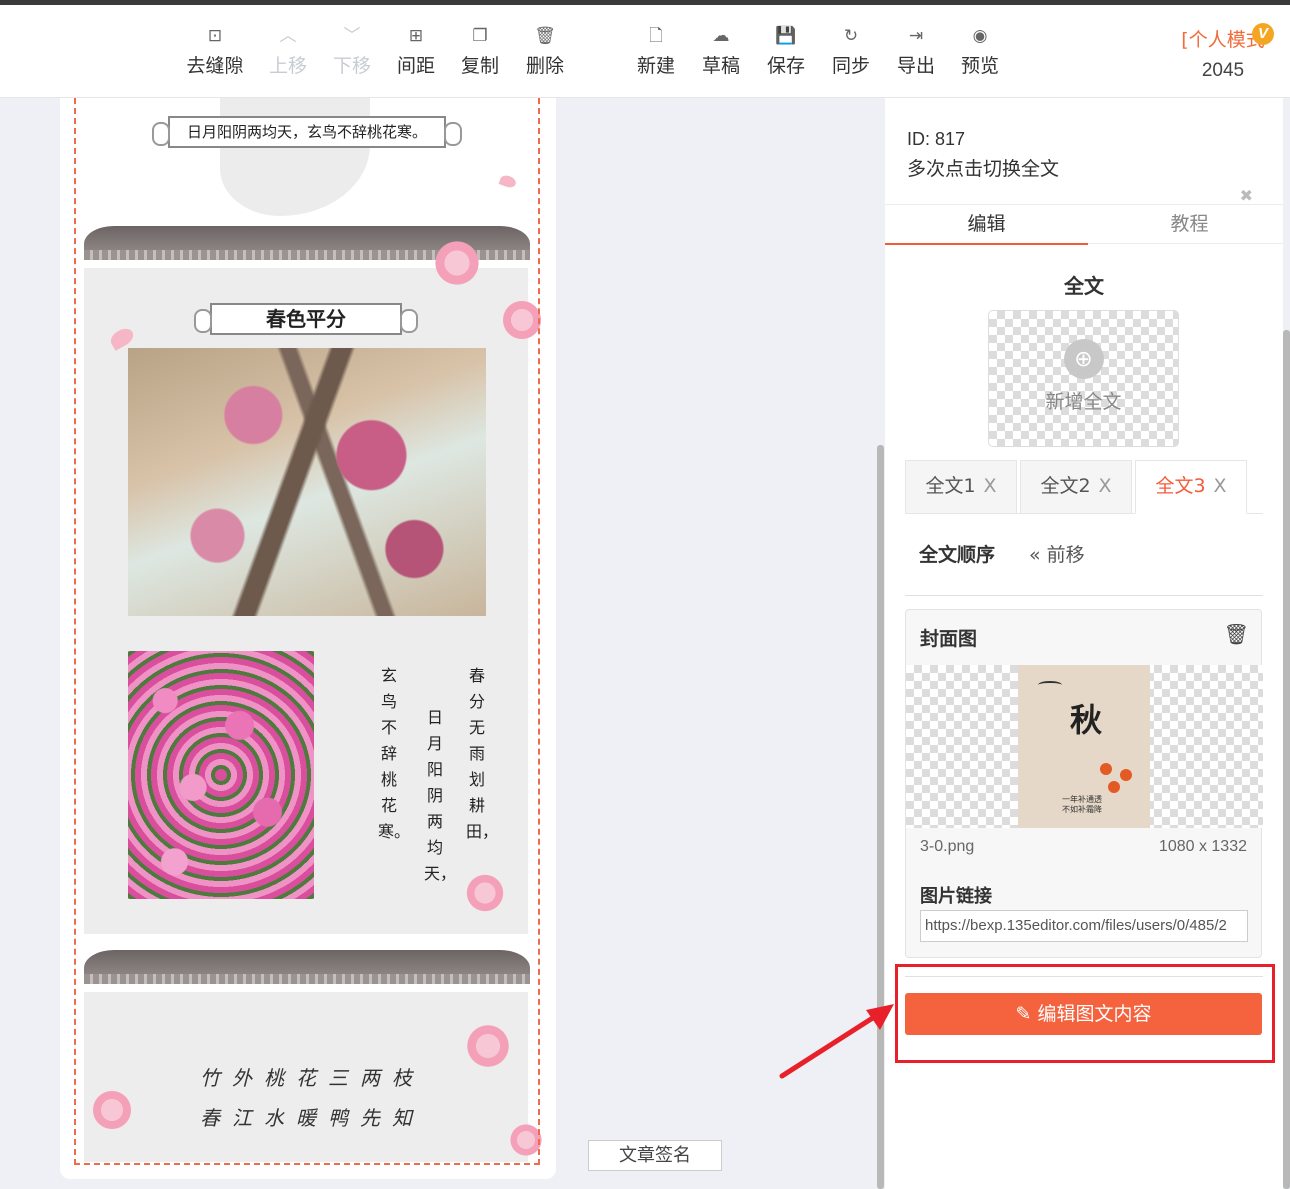  I want to click on save-button: 💾 保存, so click(786, 50).